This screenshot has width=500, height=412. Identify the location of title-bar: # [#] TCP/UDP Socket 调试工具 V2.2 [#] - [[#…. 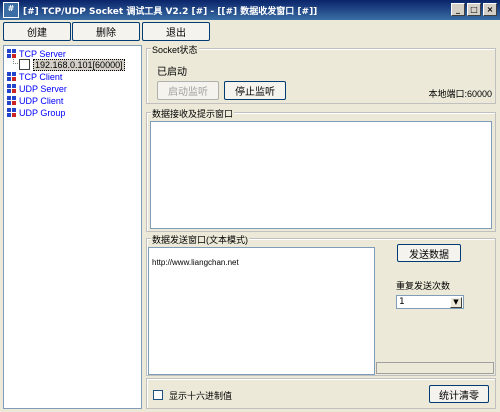
(250, 10).